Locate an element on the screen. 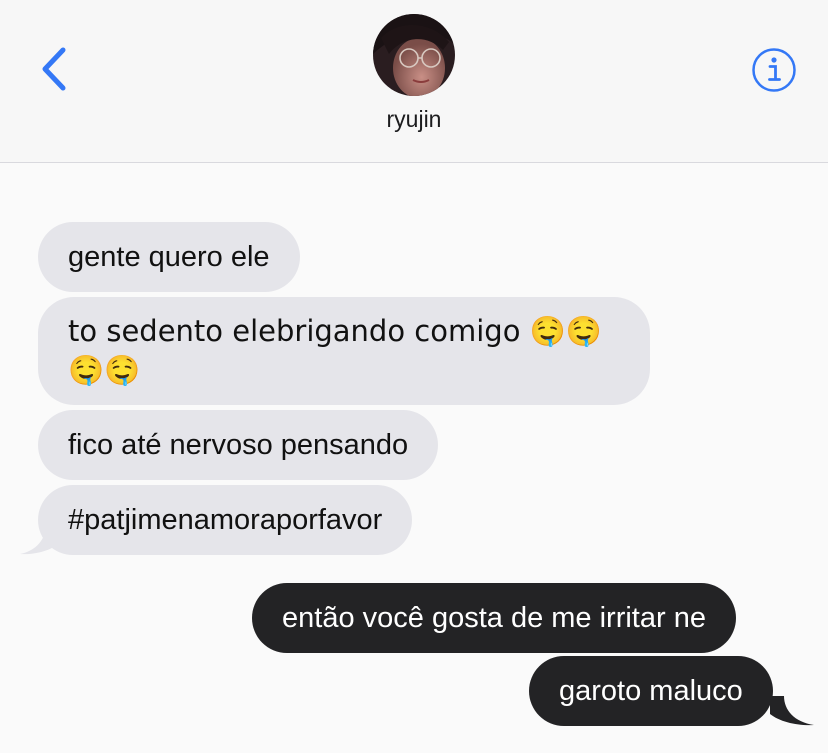 The height and width of the screenshot is (753, 828). contact-name: ryujin is located at coordinates (414, 119).